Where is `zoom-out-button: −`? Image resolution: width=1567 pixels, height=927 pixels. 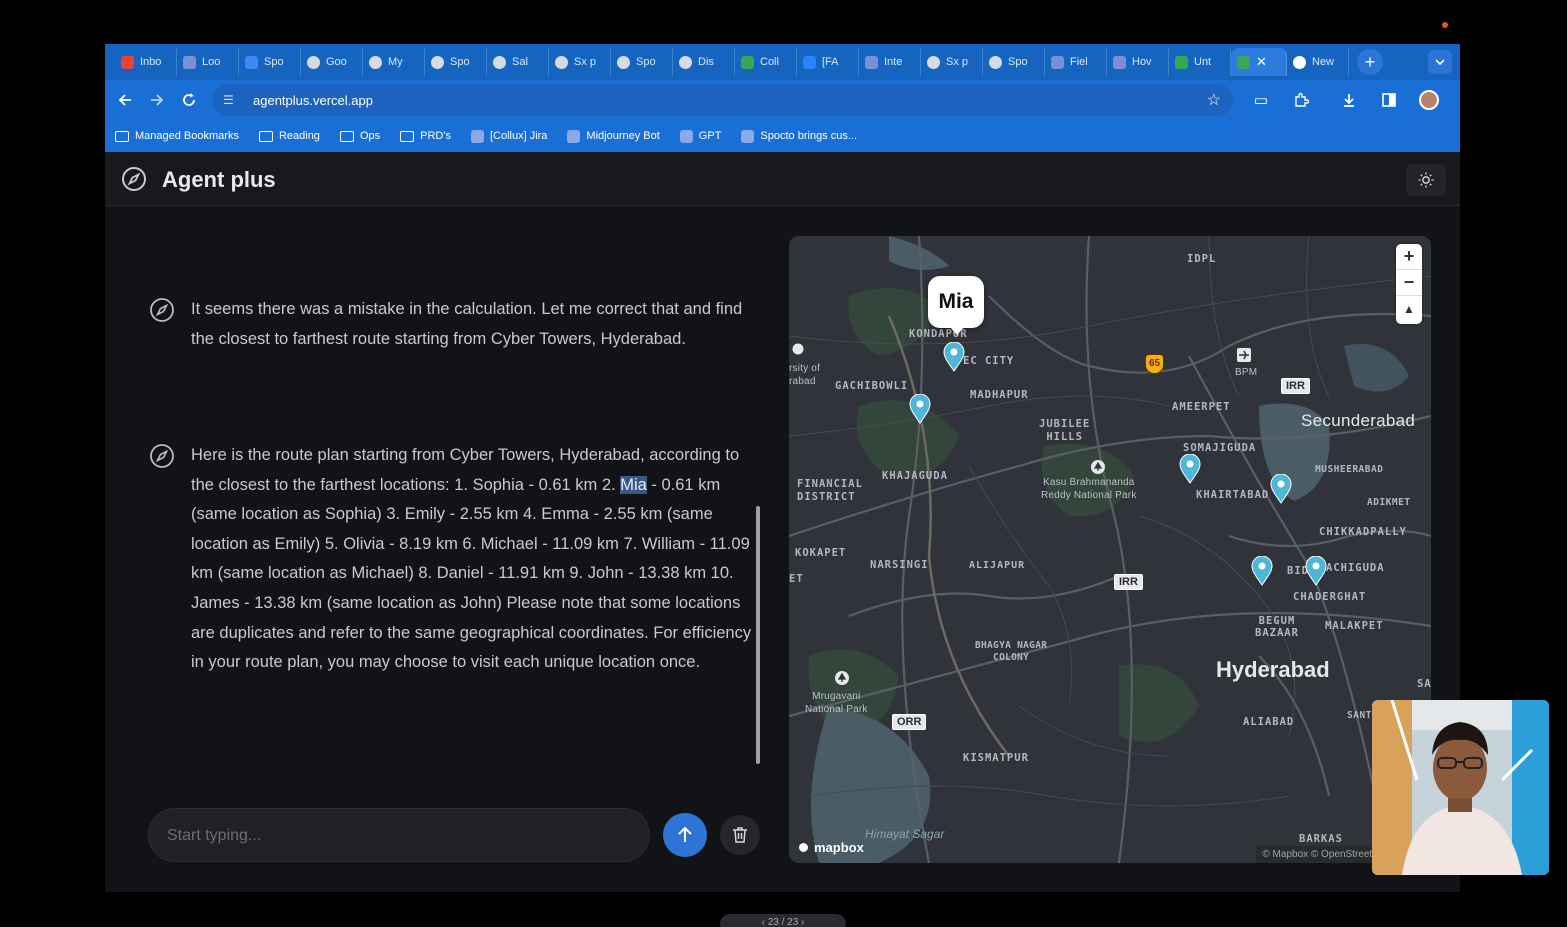 zoom-out-button: − is located at coordinates (1409, 283).